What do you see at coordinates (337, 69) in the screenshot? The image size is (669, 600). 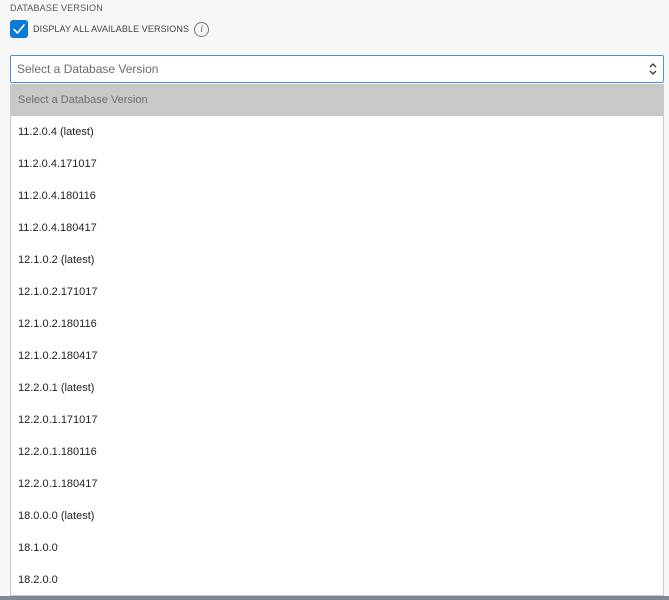 I see `database-version-select: Select a Database Version` at bounding box center [337, 69].